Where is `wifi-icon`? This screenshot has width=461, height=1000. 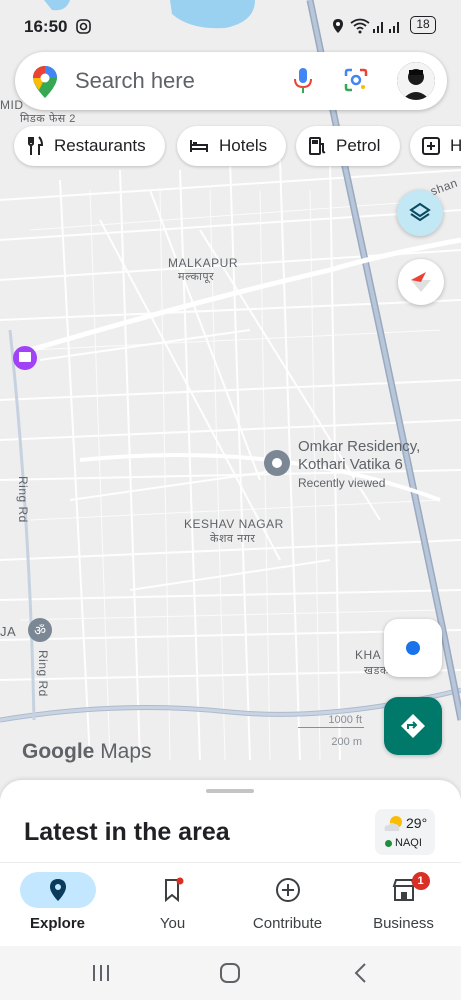
wifi-icon is located at coordinates (360, 28).